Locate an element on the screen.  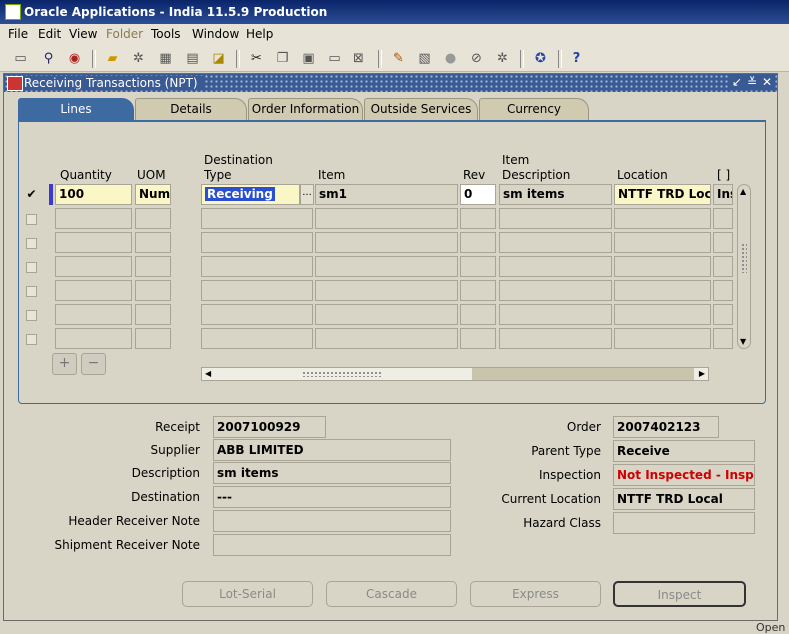
parent-type-field: Receive is located at coordinates (684, 451).